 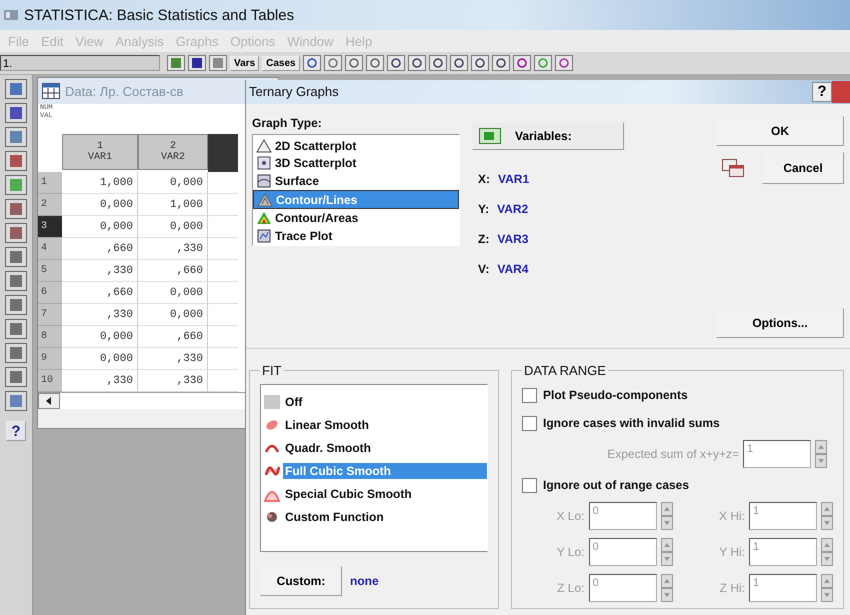 I want to click on list-item: Contour/Lines, so click(x=356, y=200).